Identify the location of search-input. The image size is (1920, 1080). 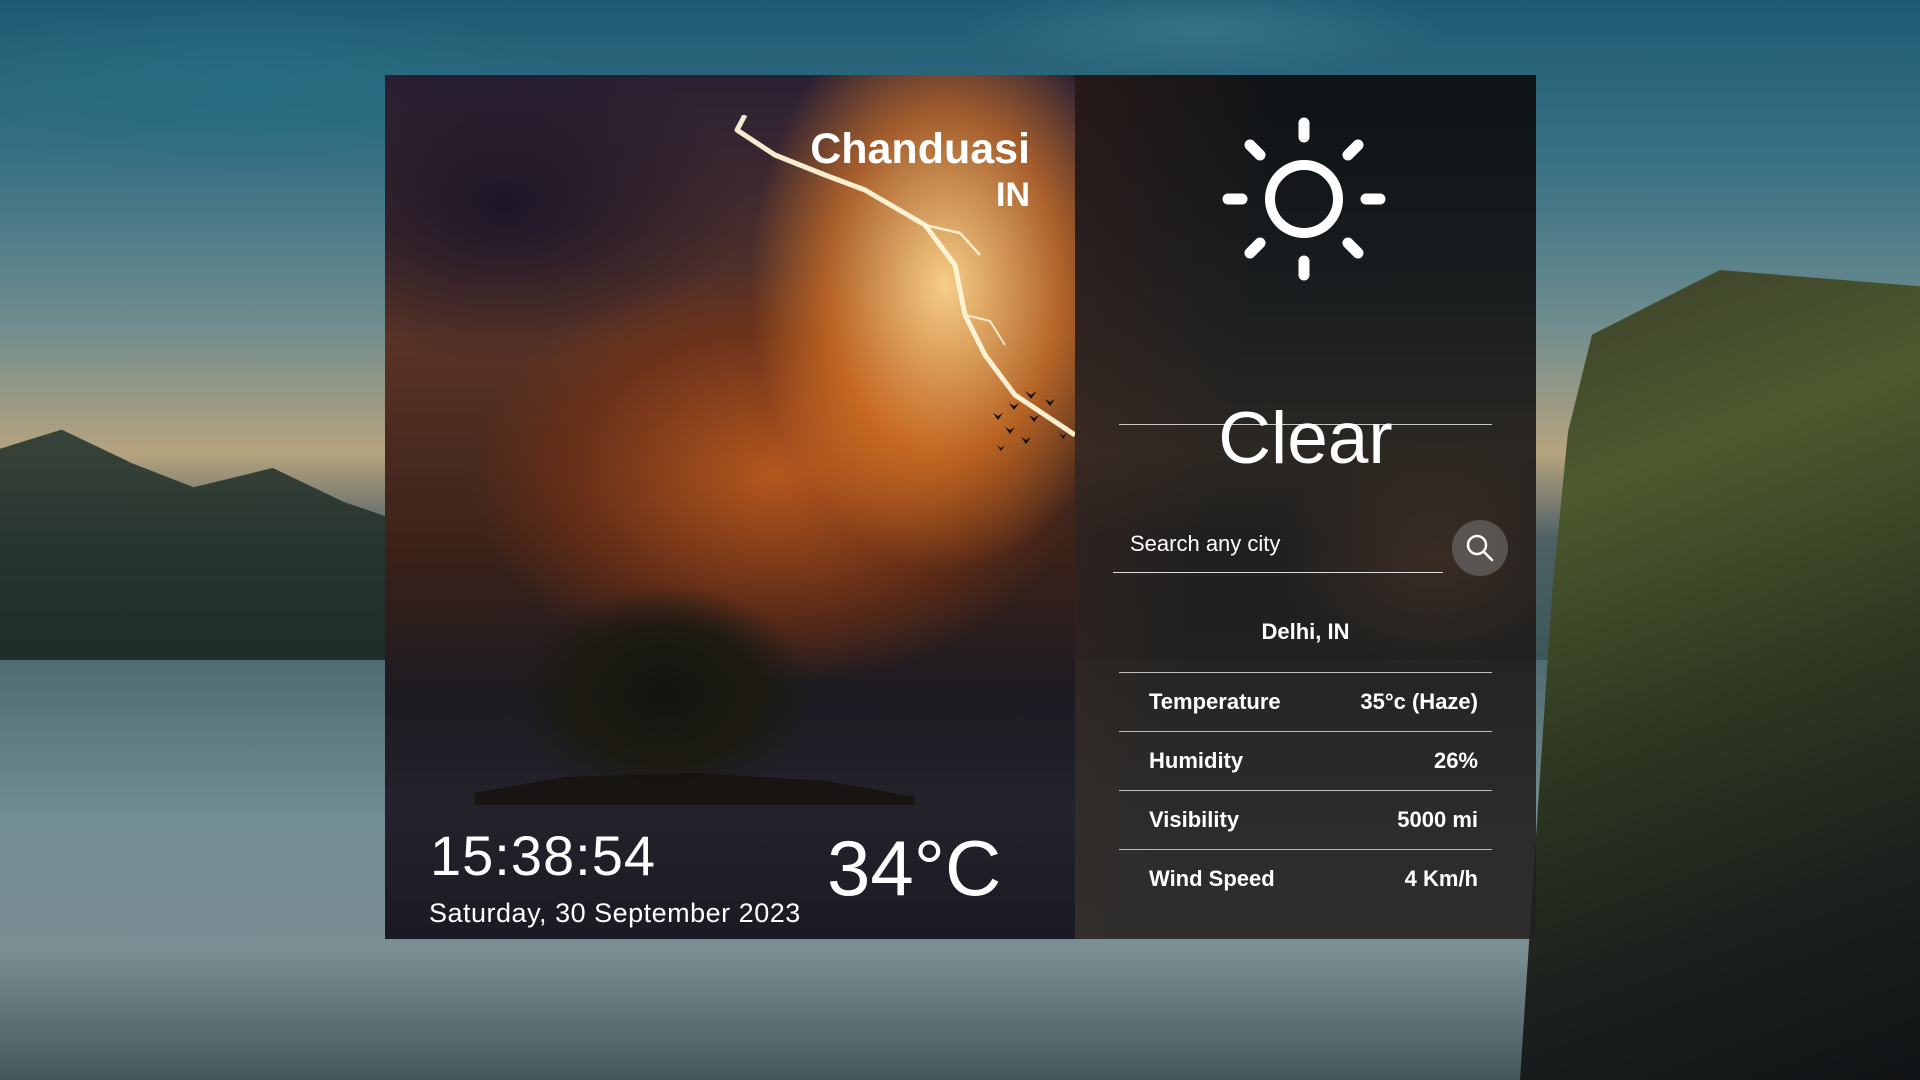
(1278, 544).